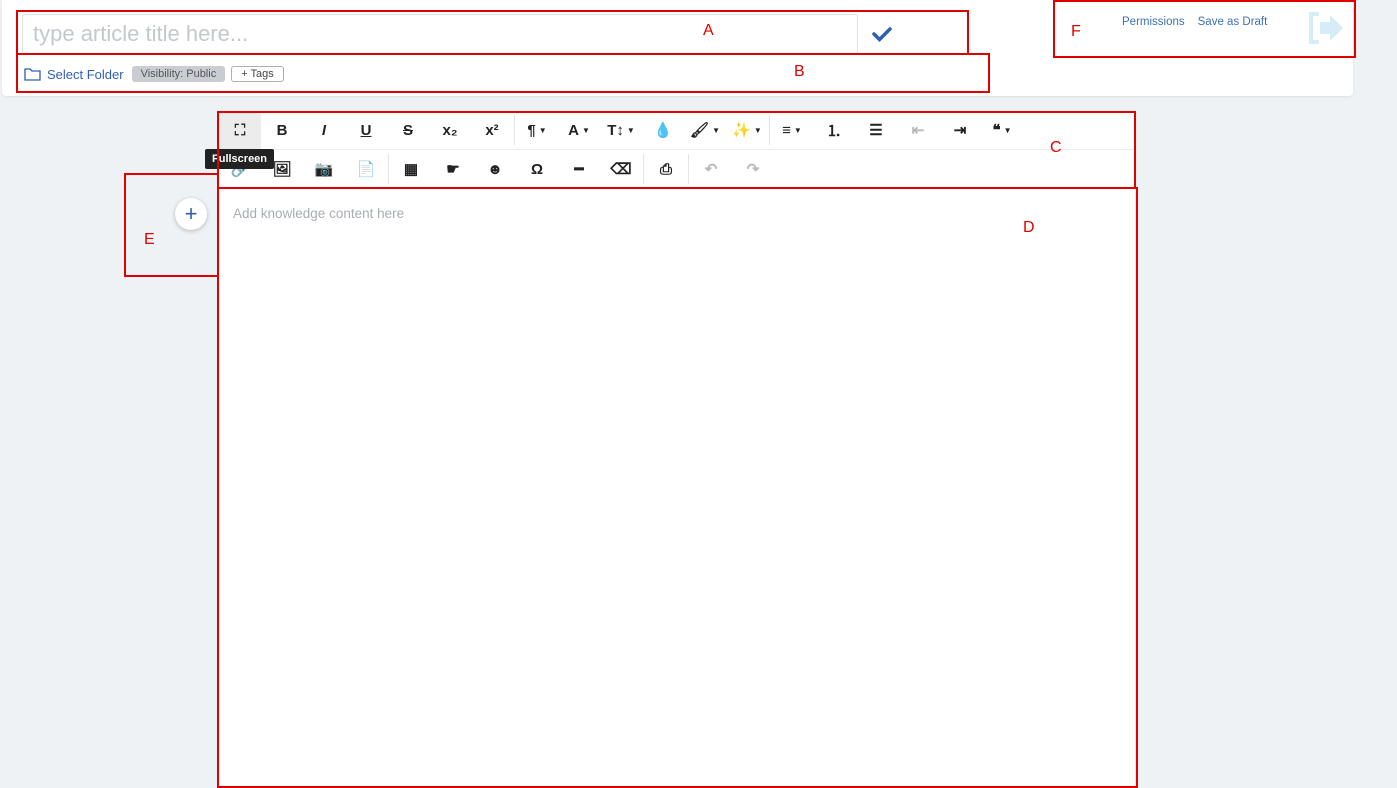  I want to click on annotation-box-e, so click(171, 225).